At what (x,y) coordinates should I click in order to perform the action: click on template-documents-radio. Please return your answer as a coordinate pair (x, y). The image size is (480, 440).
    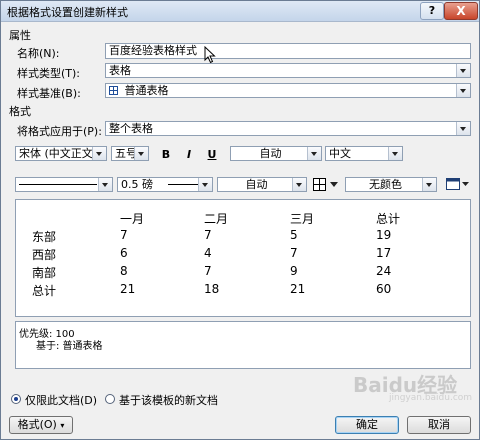
    Looking at the image, I should click on (110, 399).